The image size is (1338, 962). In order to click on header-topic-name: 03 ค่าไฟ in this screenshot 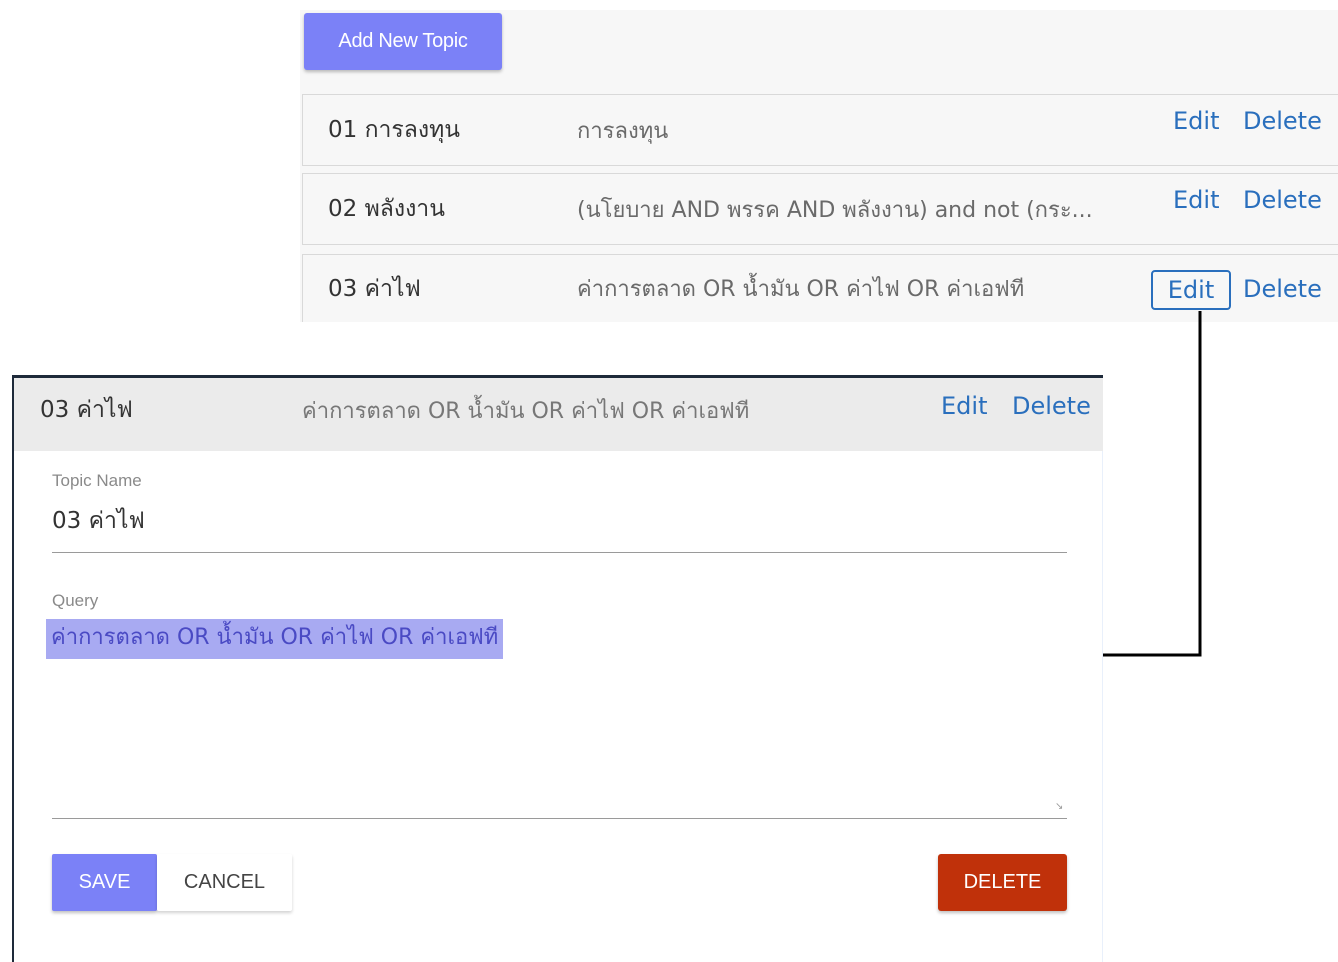, I will do `click(86, 410)`.